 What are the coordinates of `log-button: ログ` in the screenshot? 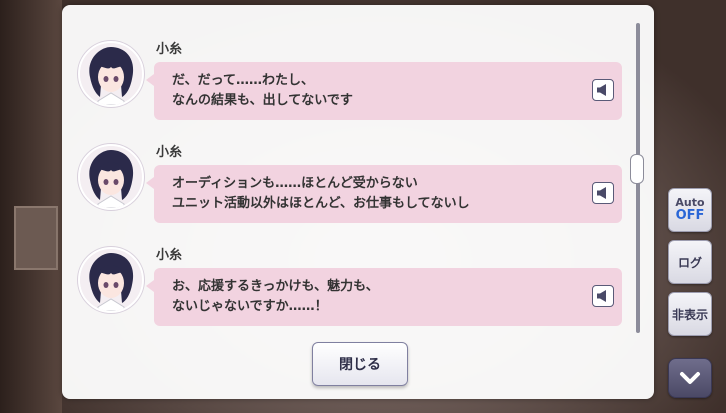 It's located at (690, 262).